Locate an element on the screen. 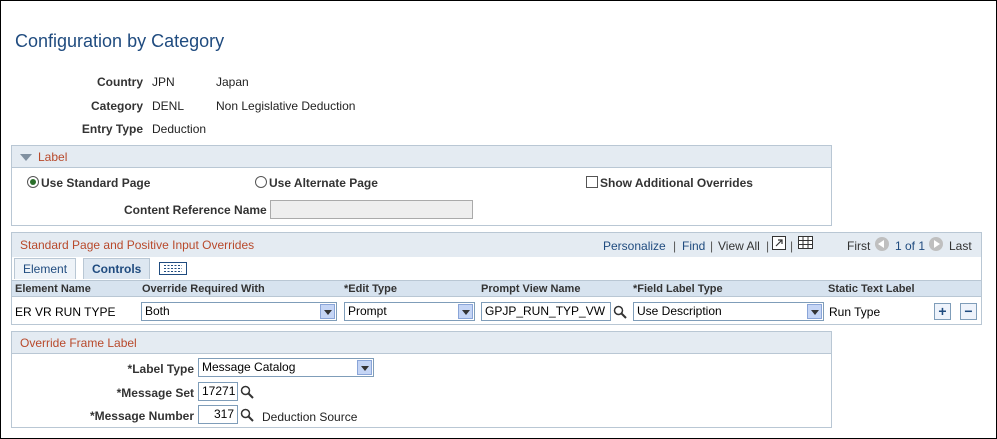  col-override-required-with: Override Required With is located at coordinates (203, 289).